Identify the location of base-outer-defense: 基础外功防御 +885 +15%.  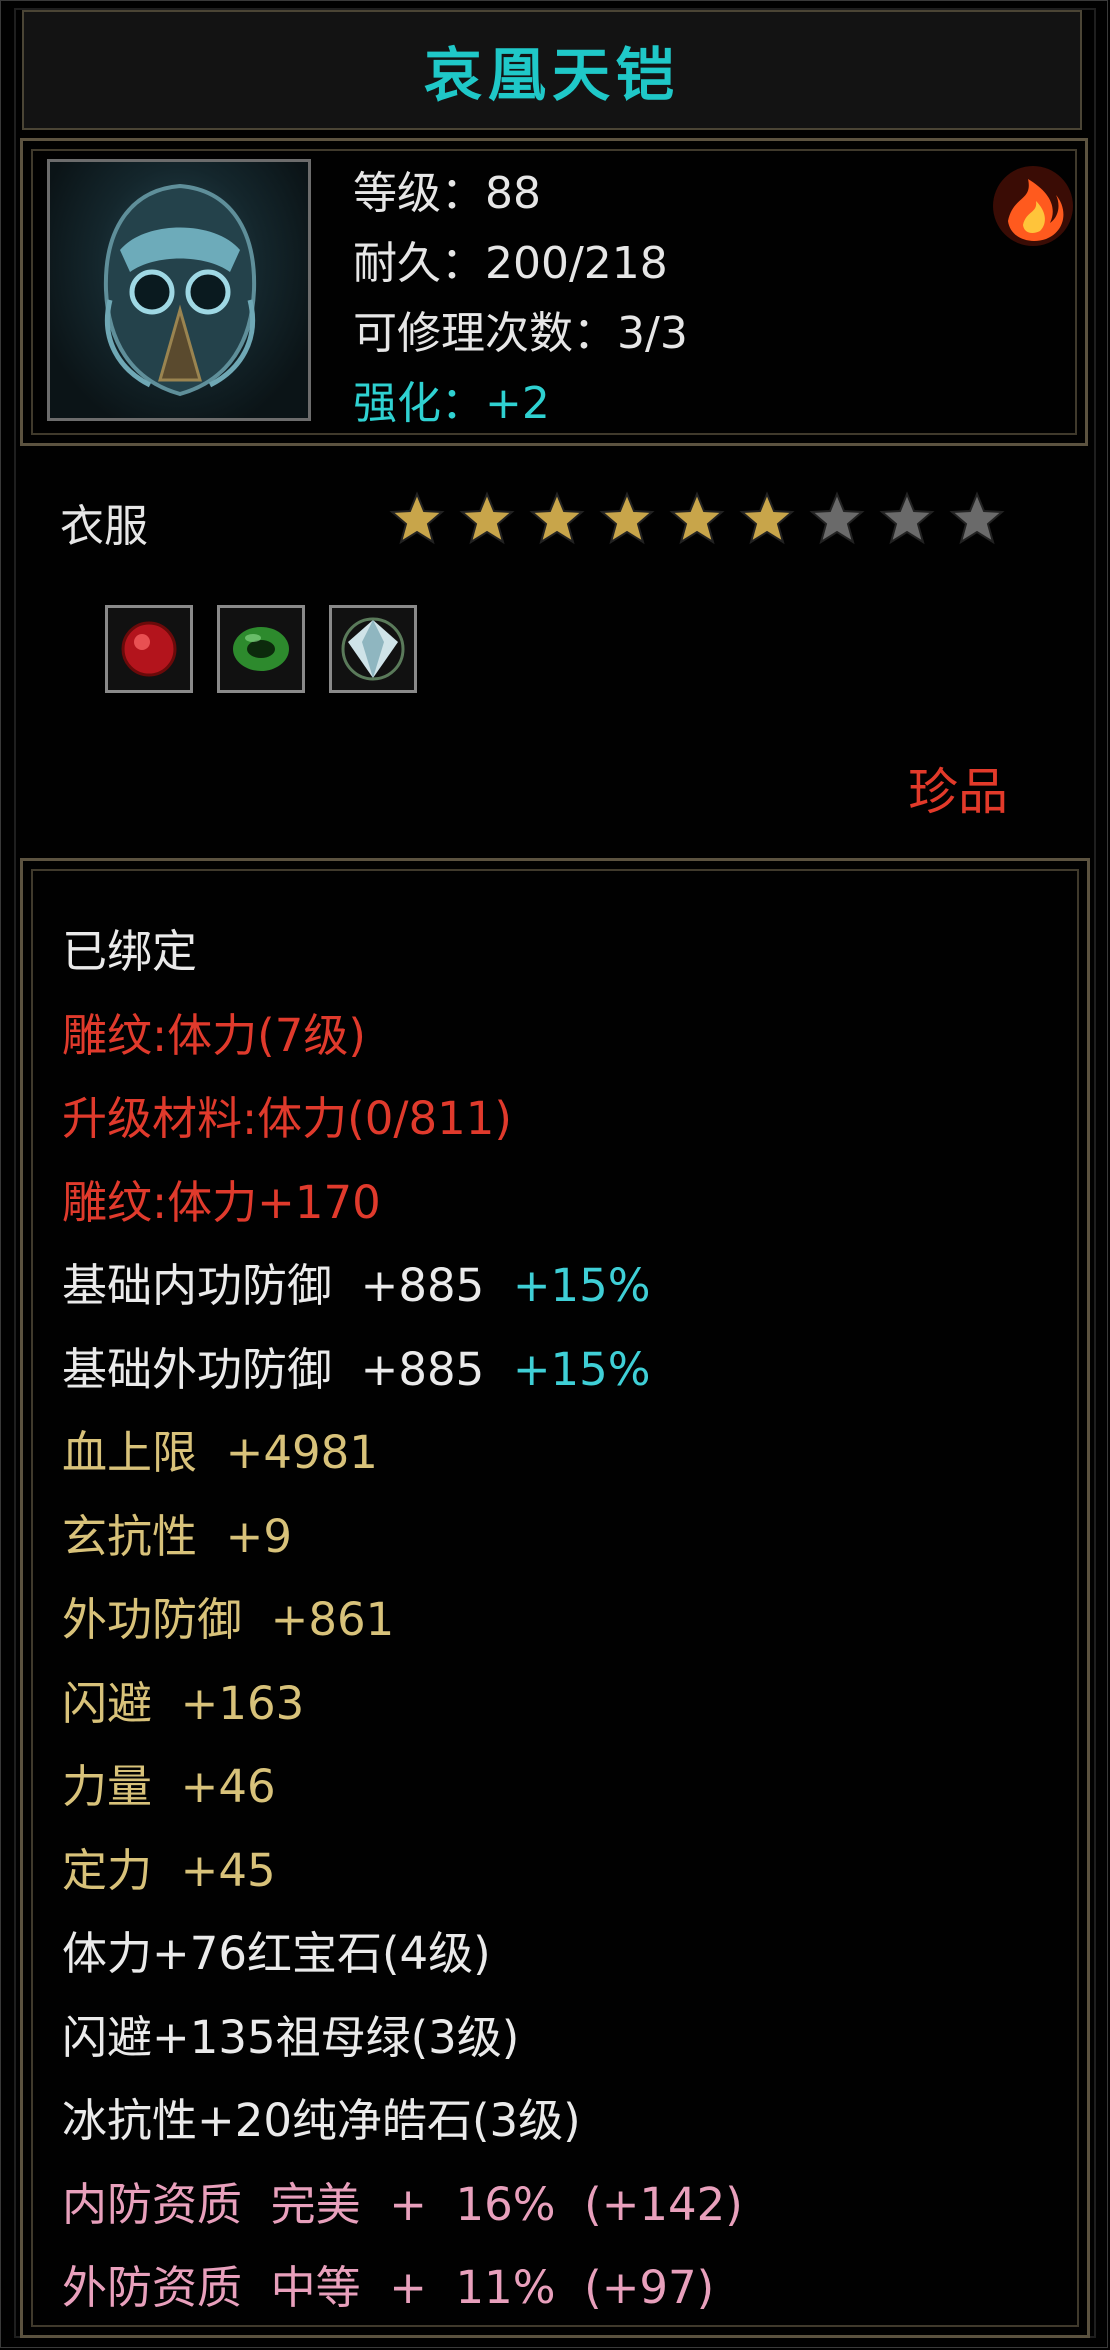
(356, 1369).